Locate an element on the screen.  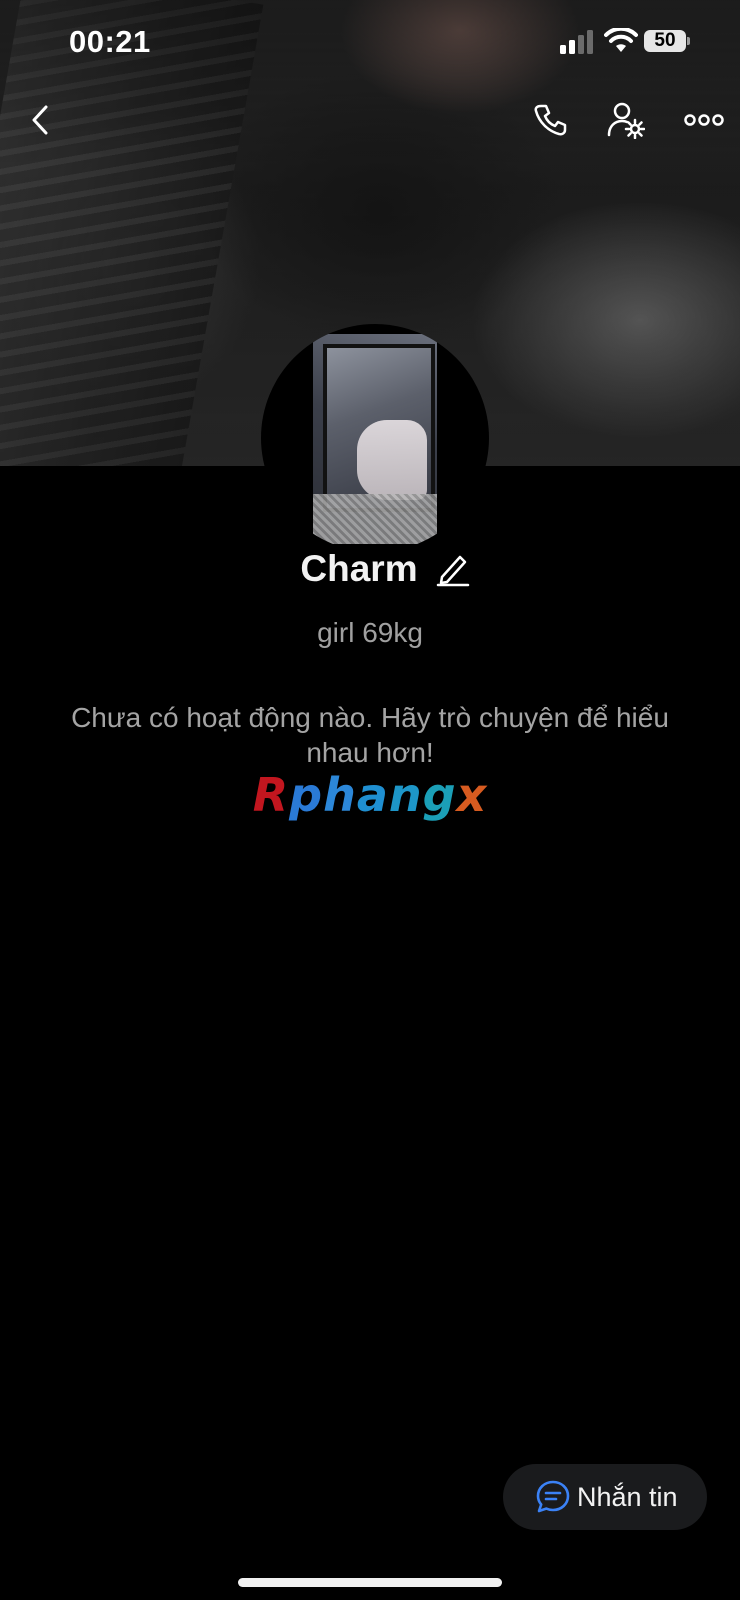
profile-bio: girl 69kg is located at coordinates (370, 632).